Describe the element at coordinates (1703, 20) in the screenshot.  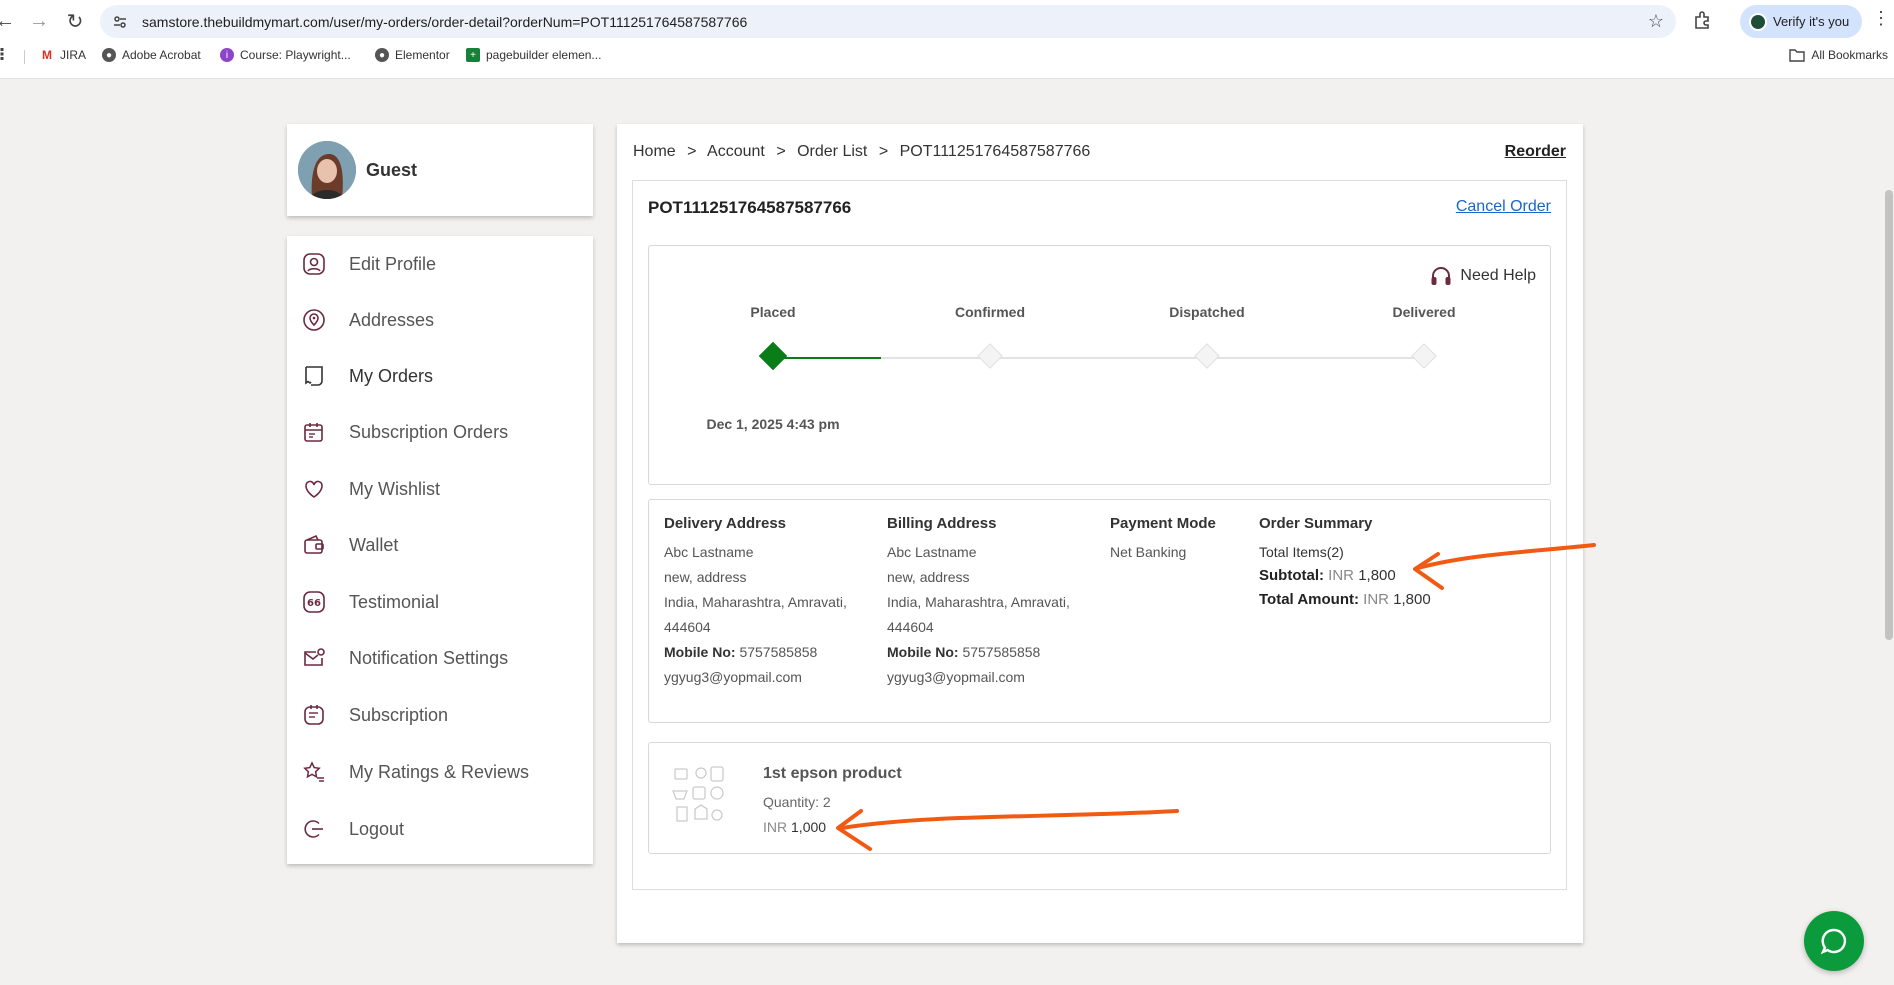
I see `extensions-icon` at that location.